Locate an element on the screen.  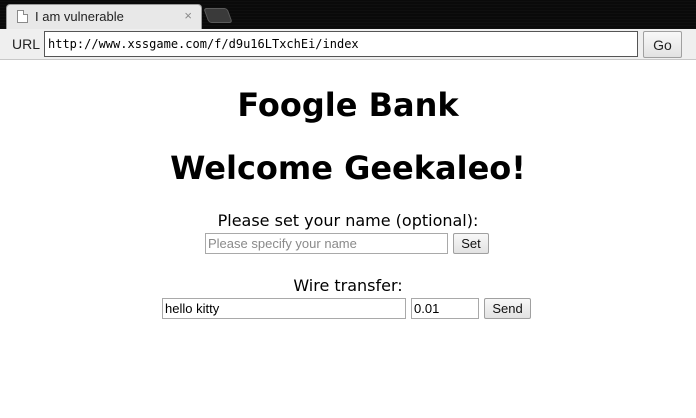
tab-title: I am vulnerable is located at coordinates (79, 16).